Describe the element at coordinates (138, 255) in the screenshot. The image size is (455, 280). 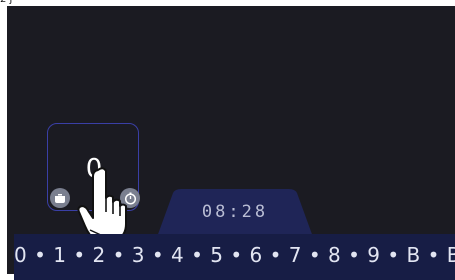
I see `scale-level-3: 3` at that location.